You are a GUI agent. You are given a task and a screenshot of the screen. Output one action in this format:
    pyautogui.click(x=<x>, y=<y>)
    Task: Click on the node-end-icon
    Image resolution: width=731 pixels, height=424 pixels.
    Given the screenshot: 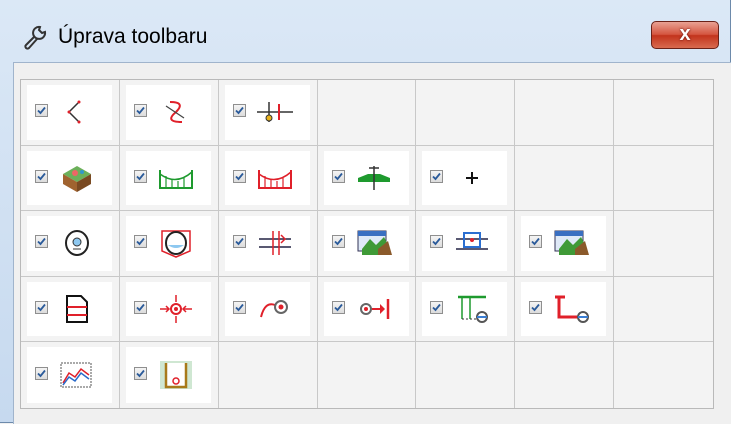 What is the action you would take?
    pyautogui.click(x=374, y=309)
    